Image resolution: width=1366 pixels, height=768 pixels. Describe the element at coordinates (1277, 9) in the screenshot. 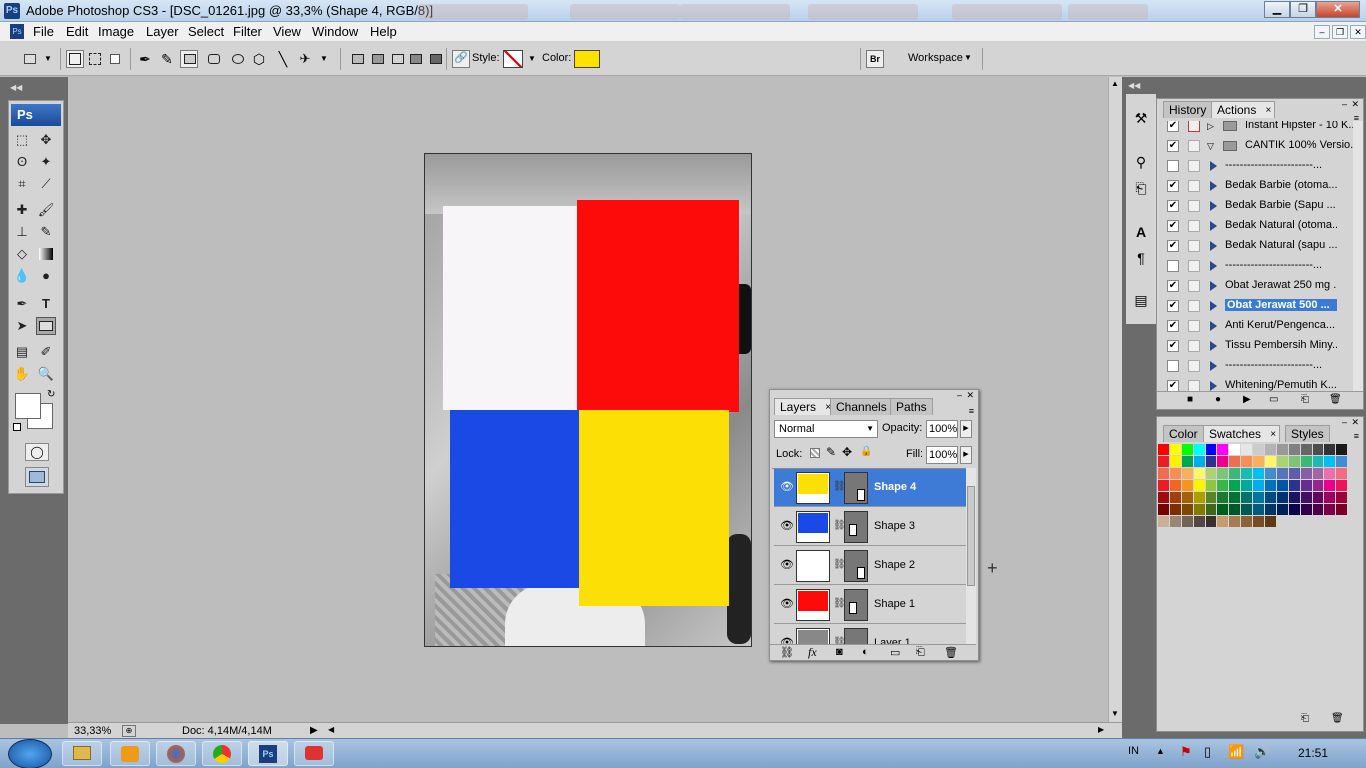

I see `minimize-button: ▁` at that location.